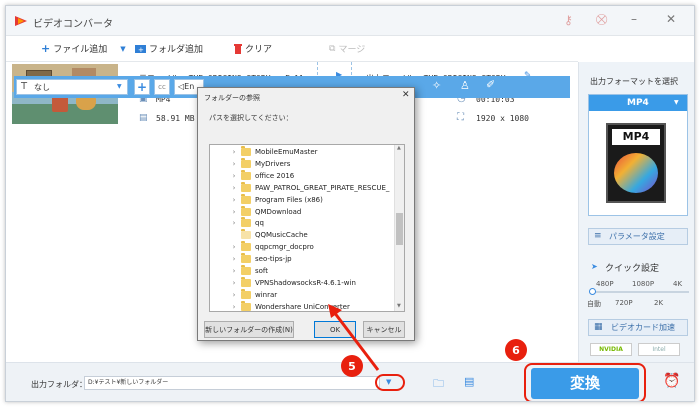  I want to click on add-file-button: + ファイル追加 ▼, so click(83, 48).